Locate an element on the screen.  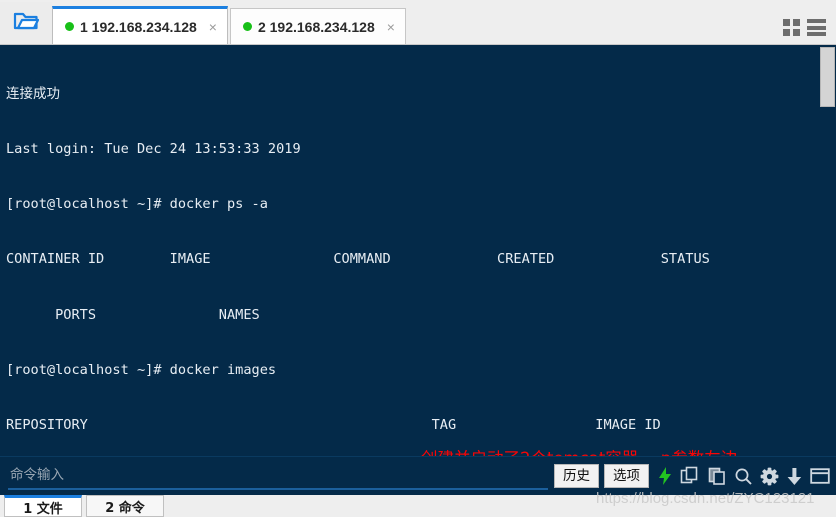
command-bar: 历史 选项 is located at coordinates (418, 475).